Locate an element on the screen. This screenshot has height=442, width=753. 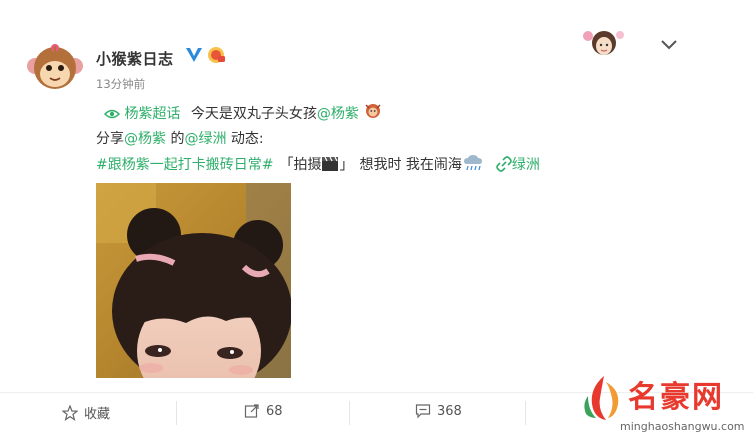
cloud-rain-icon is located at coordinates (472, 163).